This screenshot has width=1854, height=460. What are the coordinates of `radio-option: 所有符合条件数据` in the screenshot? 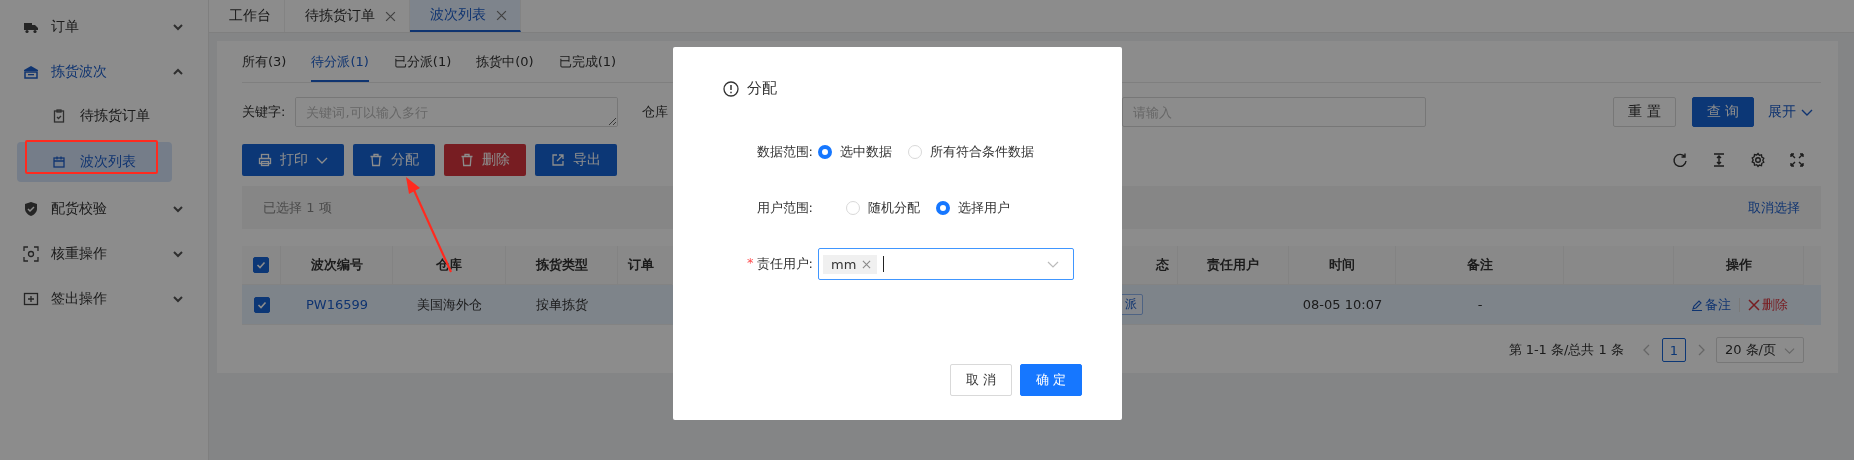 It's located at (971, 152).